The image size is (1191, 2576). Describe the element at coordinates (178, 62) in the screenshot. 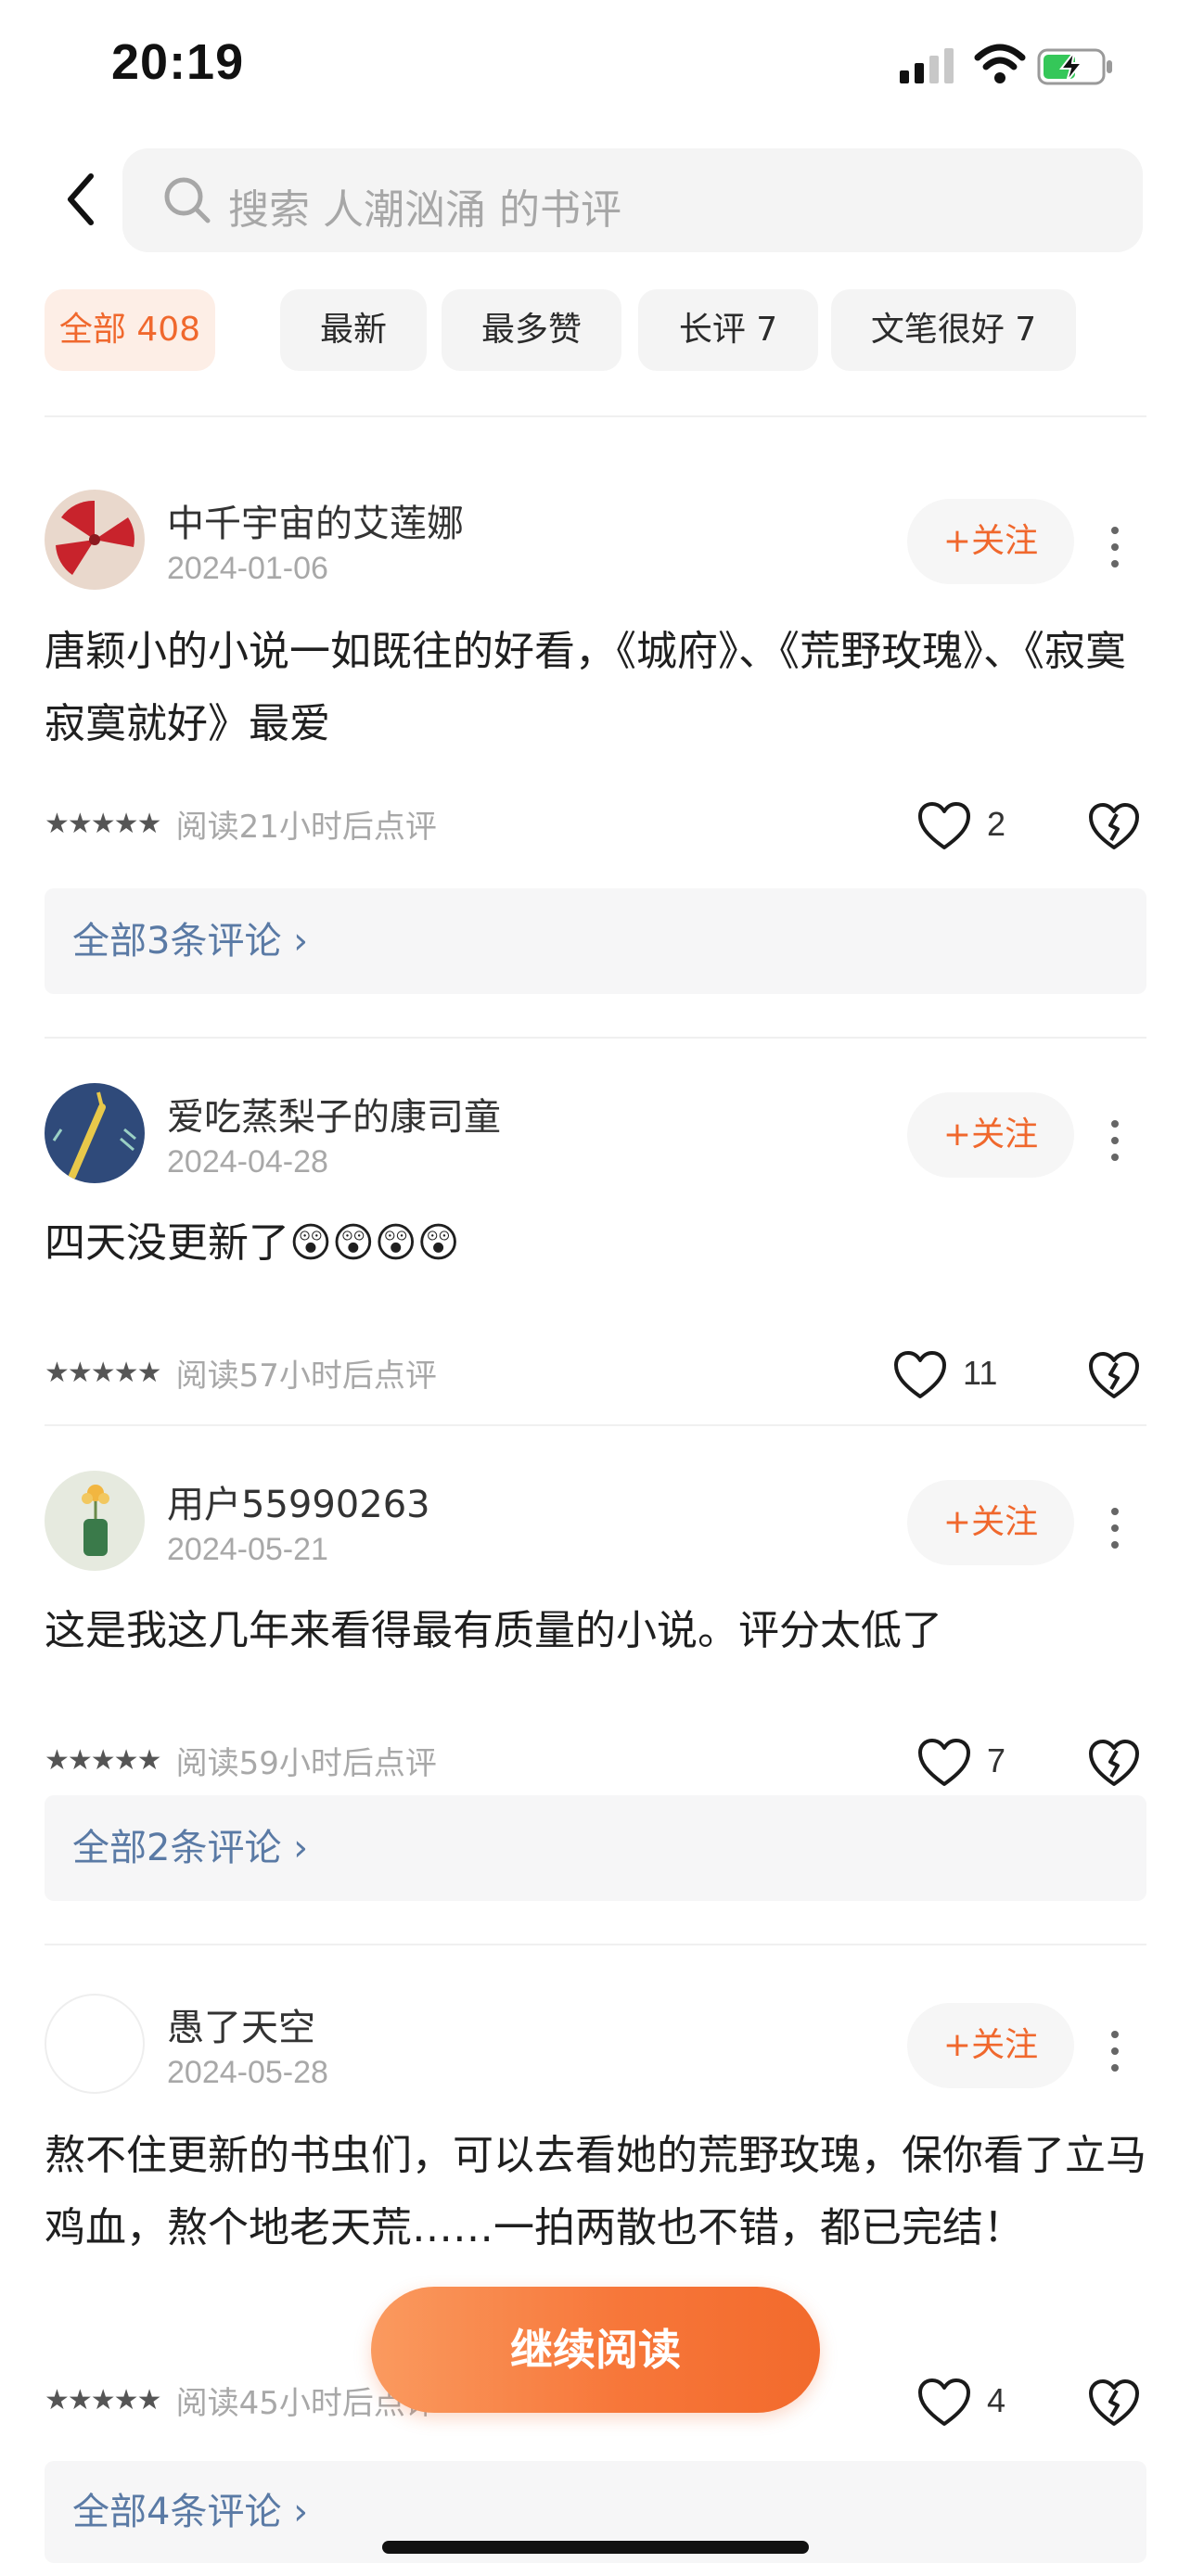

I see `status-time: 20:19` at that location.